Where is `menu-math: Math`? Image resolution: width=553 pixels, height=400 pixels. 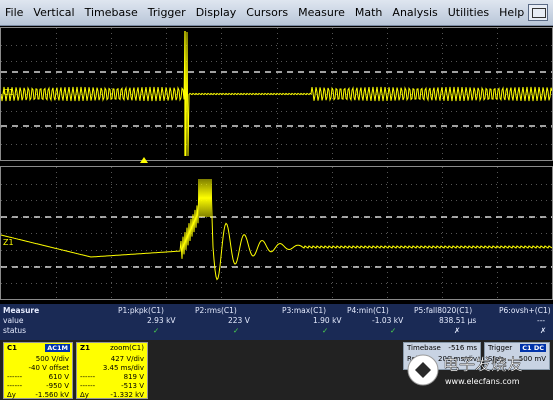
menu-math: Math is located at coordinates (369, 13).